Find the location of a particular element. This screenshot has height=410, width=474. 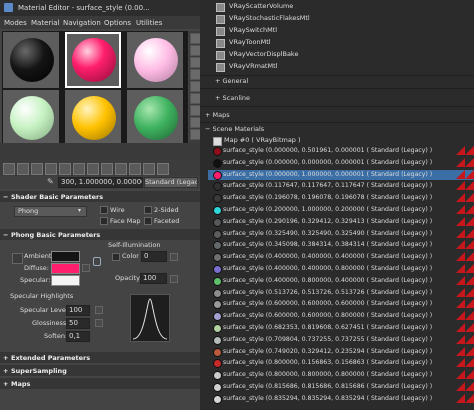

material-name-field: 300, 1.000000, 0.000001 is located at coordinates (100, 182).